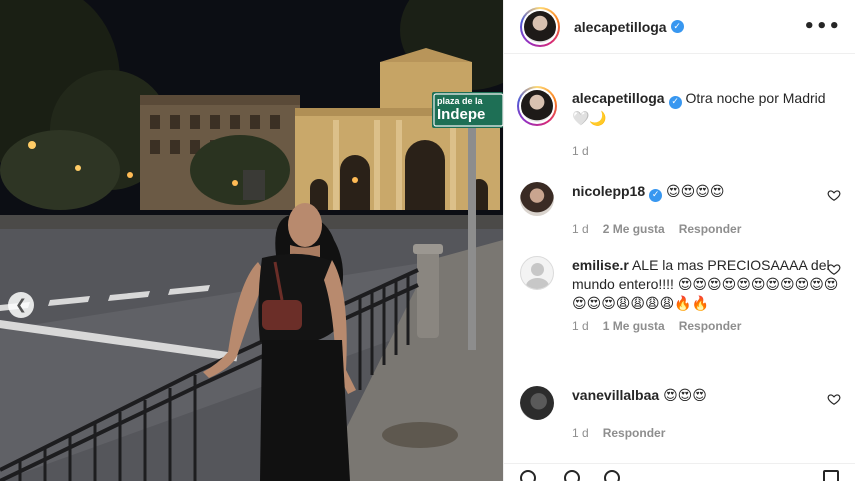 This screenshot has width=855, height=481. I want to click on comment-item: vanevillalbaa 😍😍😍 1 d Responder, so click(680, 413).